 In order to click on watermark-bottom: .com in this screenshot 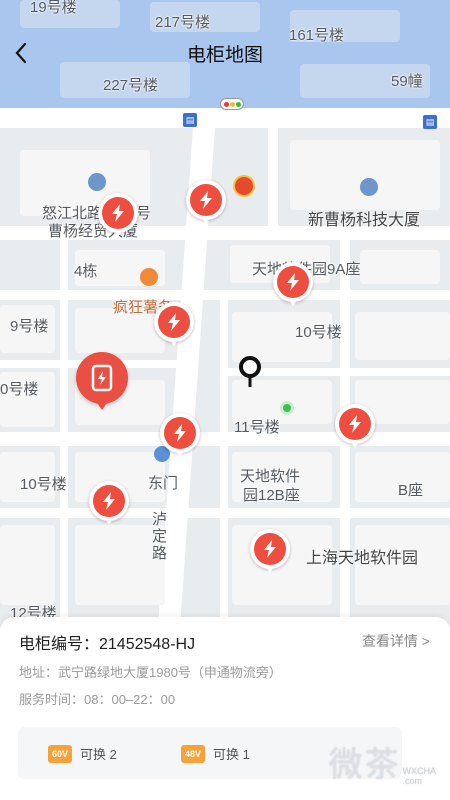, I will do `click(412, 781)`.